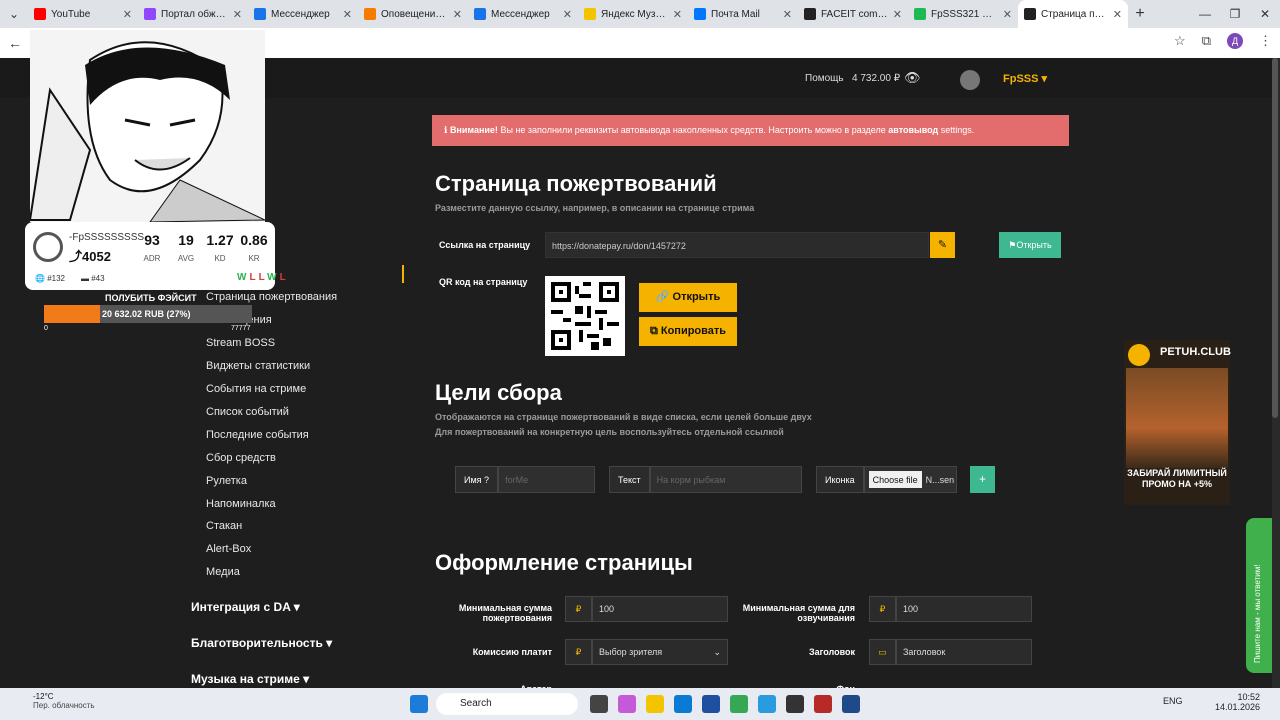  I want to click on sidebar-item: Напоминалка, so click(241, 504).